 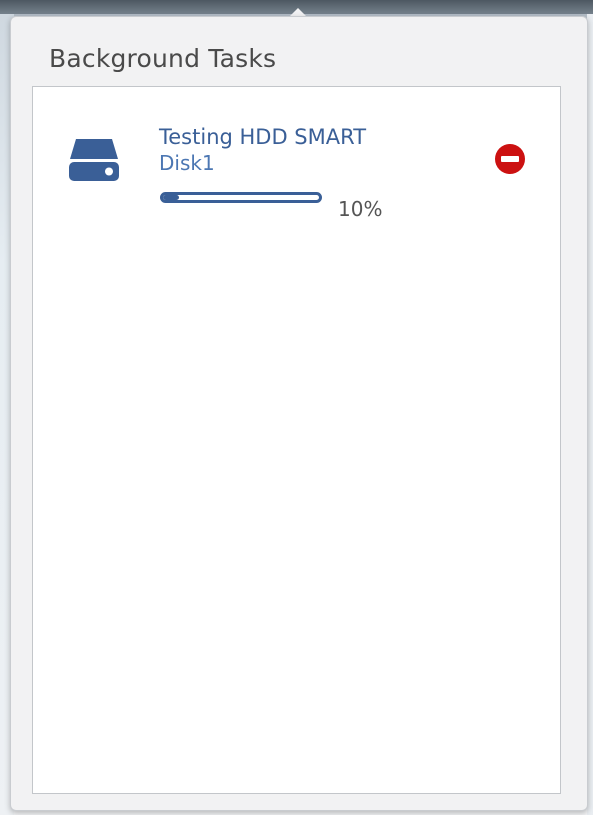 What do you see at coordinates (263, 137) in the screenshot?
I see `task-title: Testing HDD SMART` at bounding box center [263, 137].